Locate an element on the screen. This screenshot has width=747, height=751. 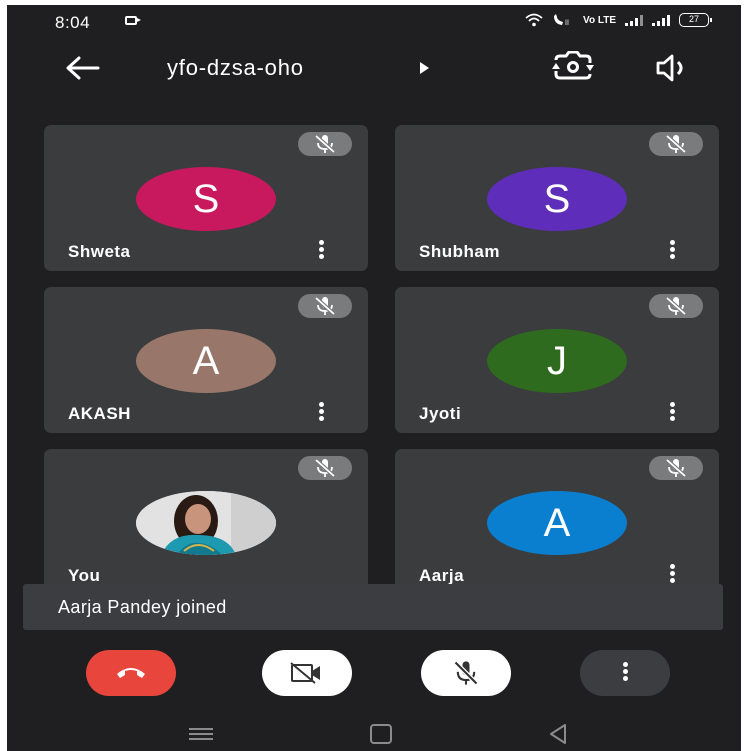
status-bar: 8:04 ll Vo LTE 27 is located at coordinates (374, 22).